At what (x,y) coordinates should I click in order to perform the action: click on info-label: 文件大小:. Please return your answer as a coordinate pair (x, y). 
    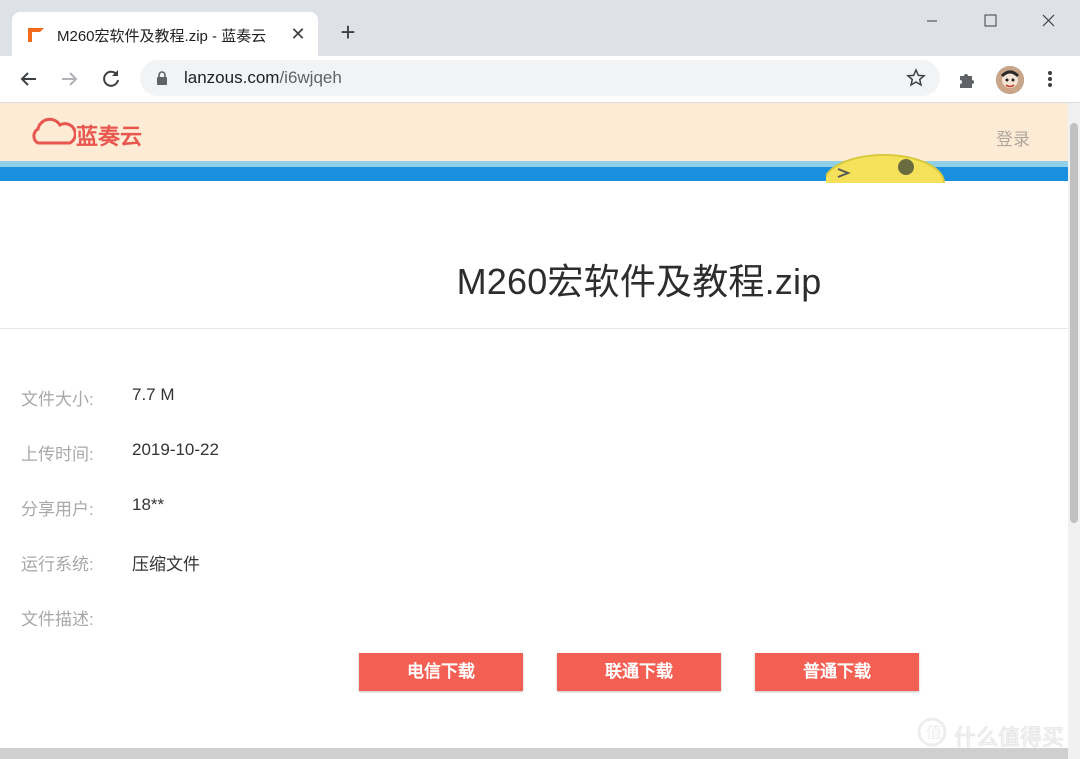
    Looking at the image, I should click on (57, 399).